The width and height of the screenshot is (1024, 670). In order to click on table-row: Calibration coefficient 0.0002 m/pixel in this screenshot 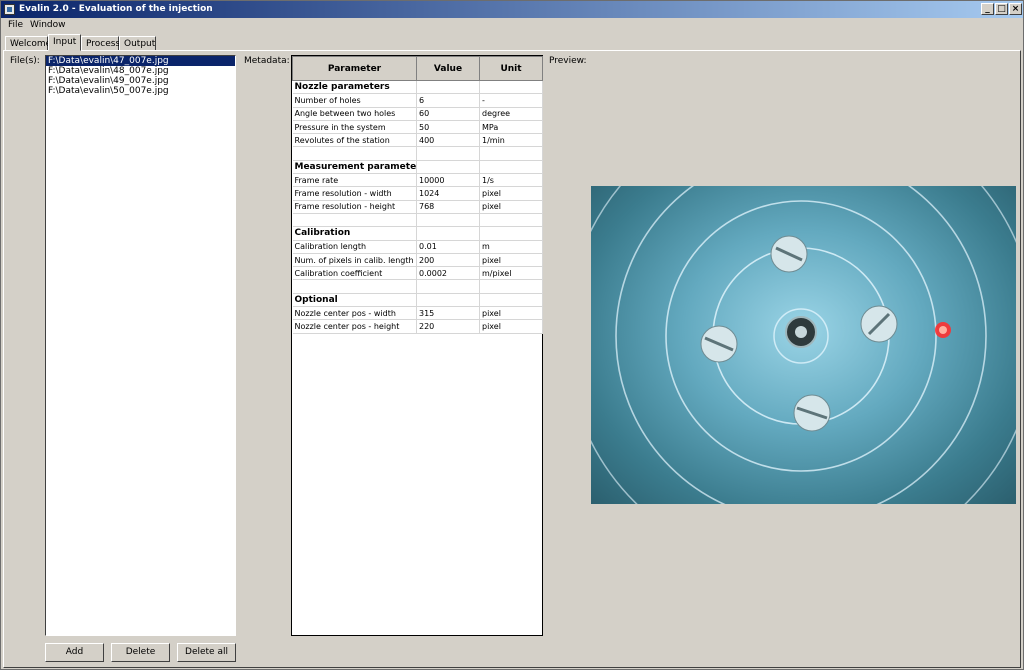, I will do `click(417, 273)`.